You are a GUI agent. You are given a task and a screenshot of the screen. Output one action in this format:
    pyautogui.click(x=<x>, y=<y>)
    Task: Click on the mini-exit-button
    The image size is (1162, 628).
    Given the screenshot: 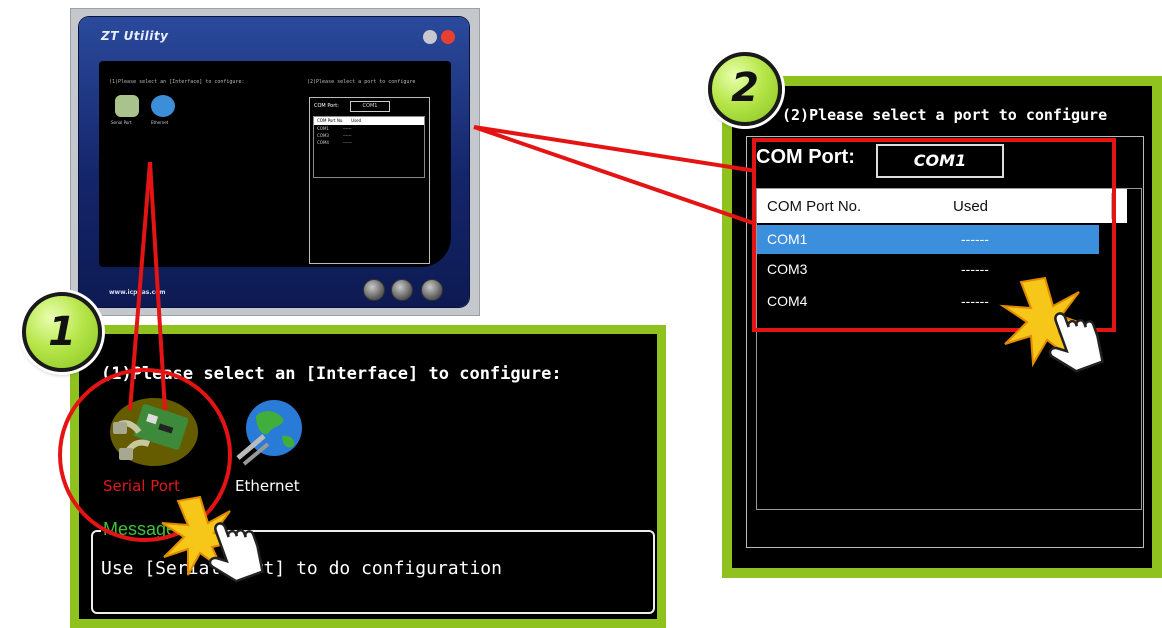 What is the action you would take?
    pyautogui.click(x=432, y=290)
    